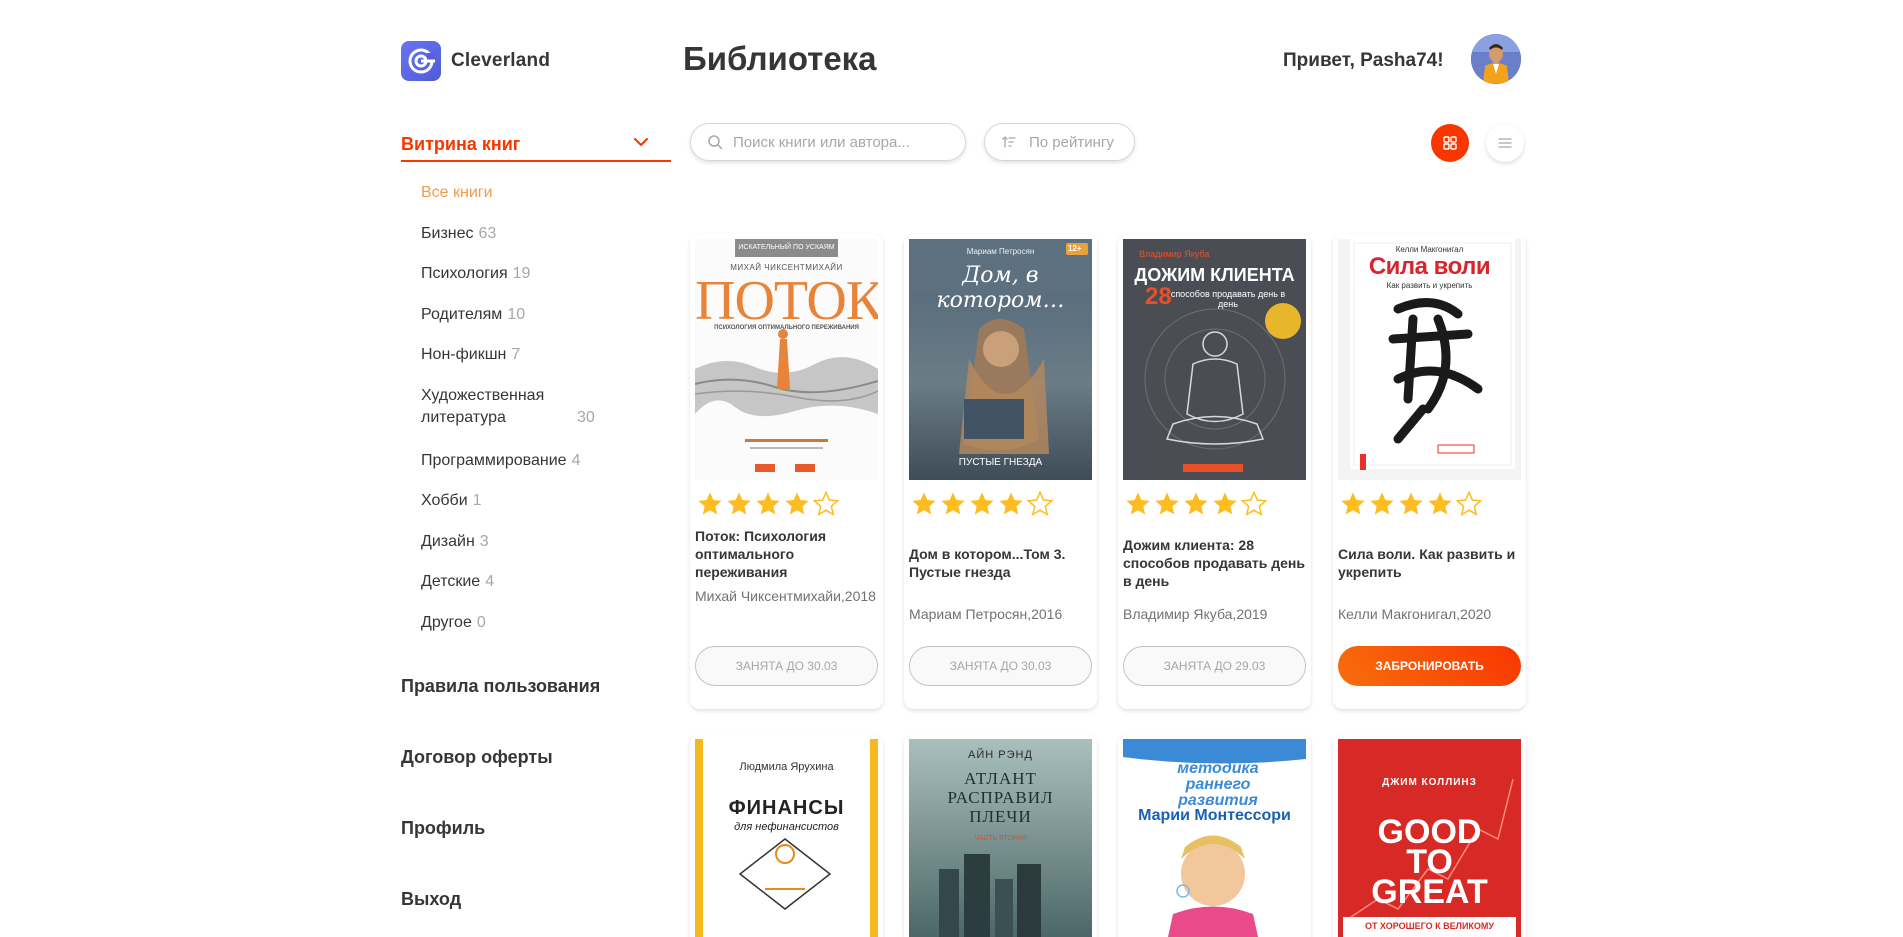 Image resolution: width=1903 pixels, height=937 pixels. What do you see at coordinates (786, 328) in the screenshot?
I see `cover-subtitle: ПСИХОЛОГИЯ ОПТИМАЛЬНОГО ПЕРЕЖИВАНИЯ` at bounding box center [786, 328].